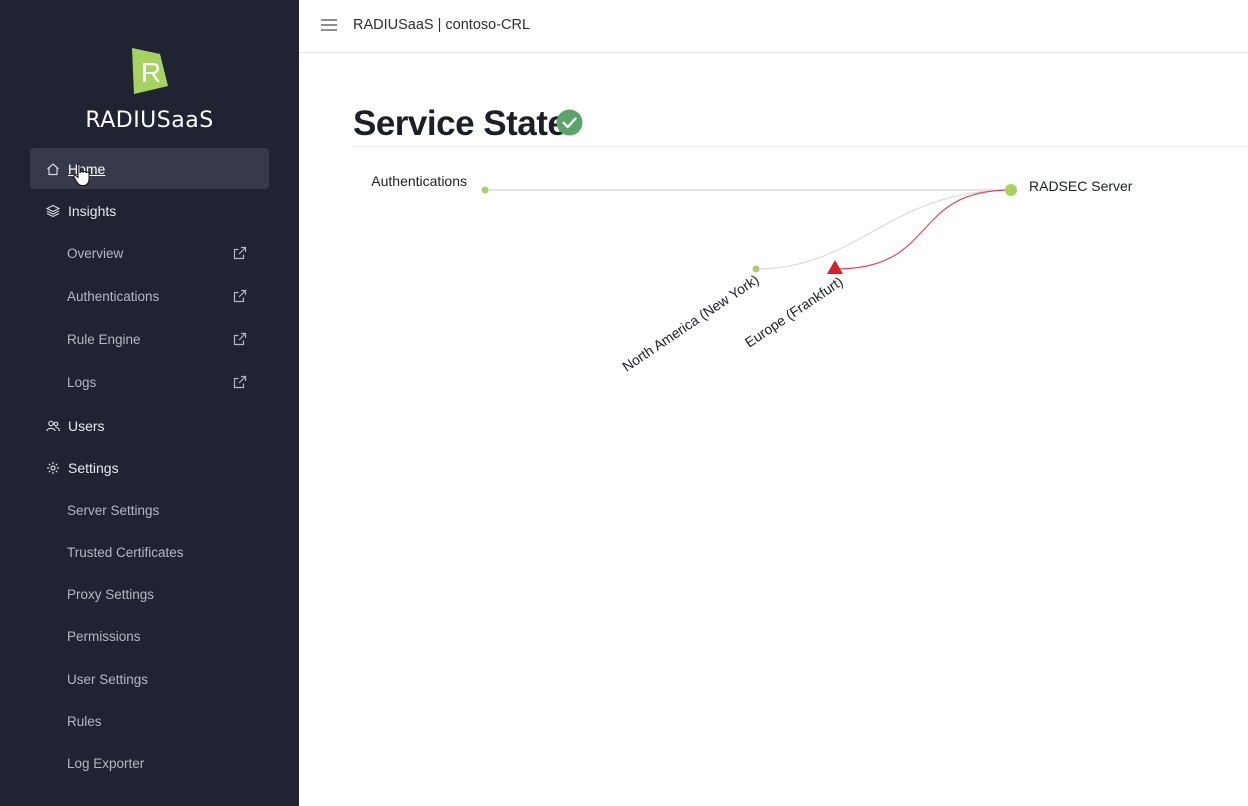  What do you see at coordinates (149, 168) in the screenshot?
I see `nav-home: Home` at bounding box center [149, 168].